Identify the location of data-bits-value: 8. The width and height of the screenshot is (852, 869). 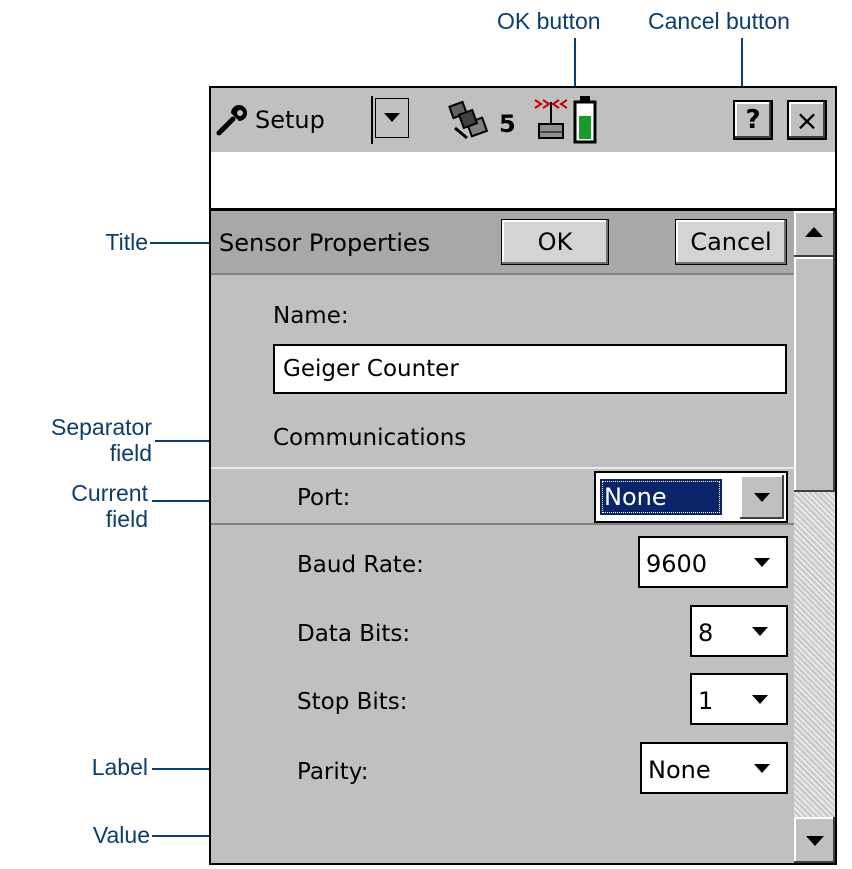
(706, 633).